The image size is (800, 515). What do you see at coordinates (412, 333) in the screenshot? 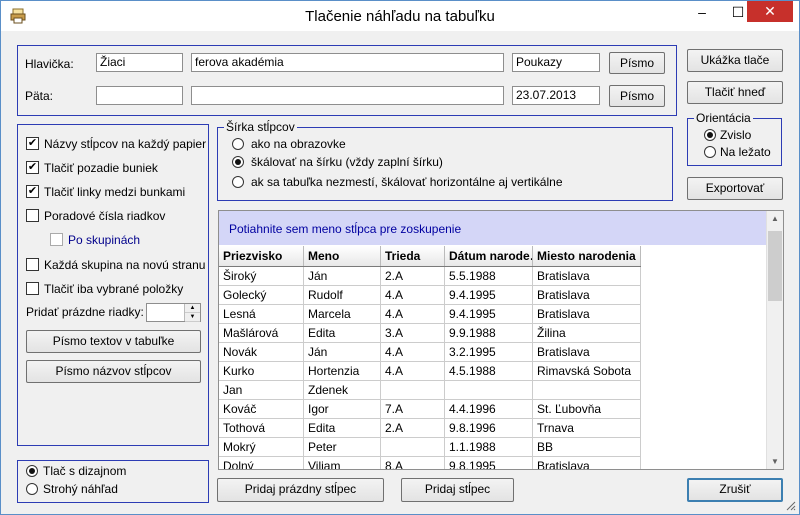
I see `table-cell: 3.A` at bounding box center [412, 333].